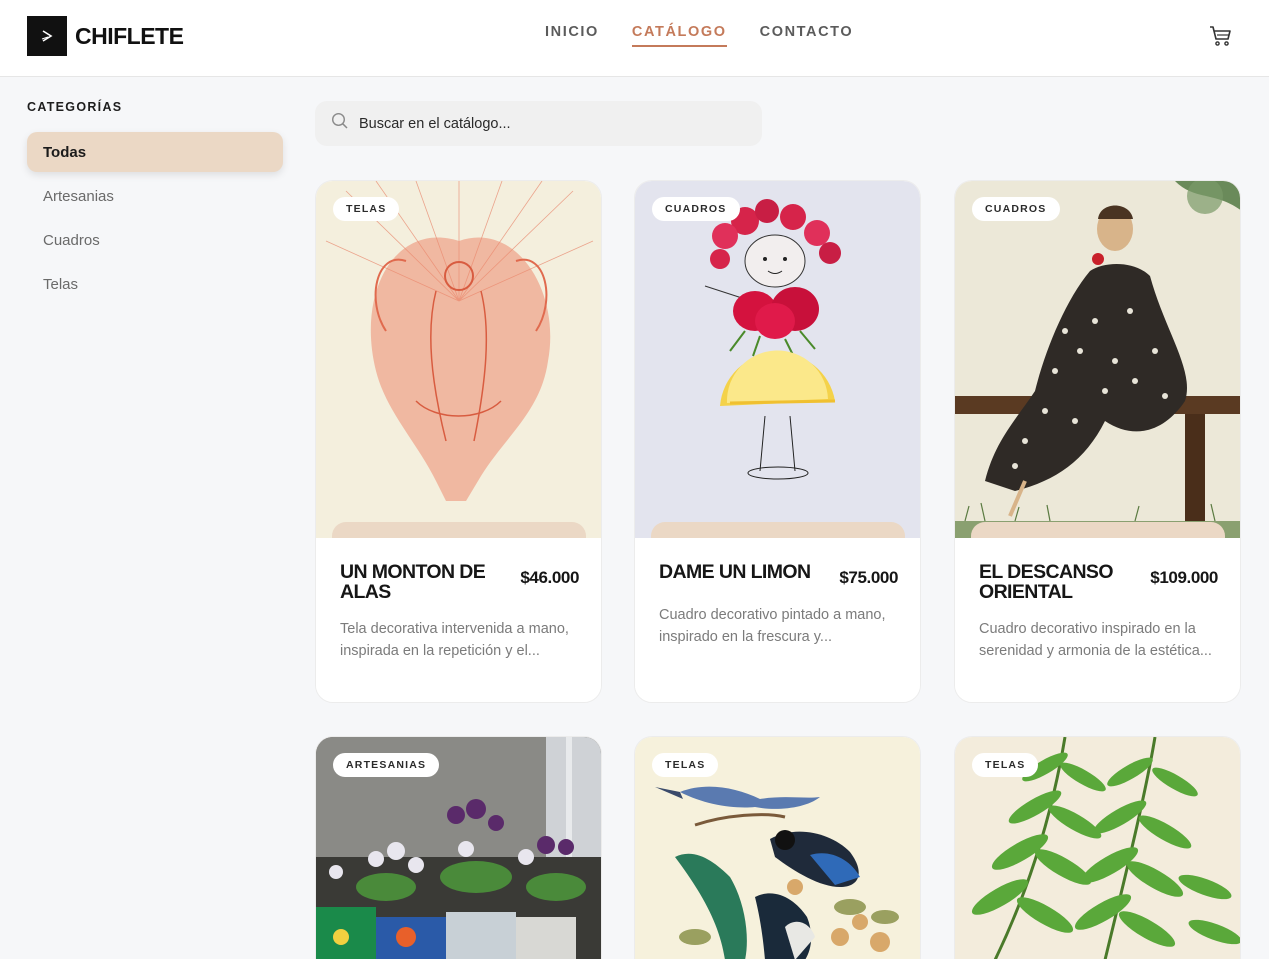 Image resolution: width=1269 pixels, height=959 pixels. What do you see at coordinates (129, 35) in the screenshot?
I see `brand-name: CHIFLETE` at bounding box center [129, 35].